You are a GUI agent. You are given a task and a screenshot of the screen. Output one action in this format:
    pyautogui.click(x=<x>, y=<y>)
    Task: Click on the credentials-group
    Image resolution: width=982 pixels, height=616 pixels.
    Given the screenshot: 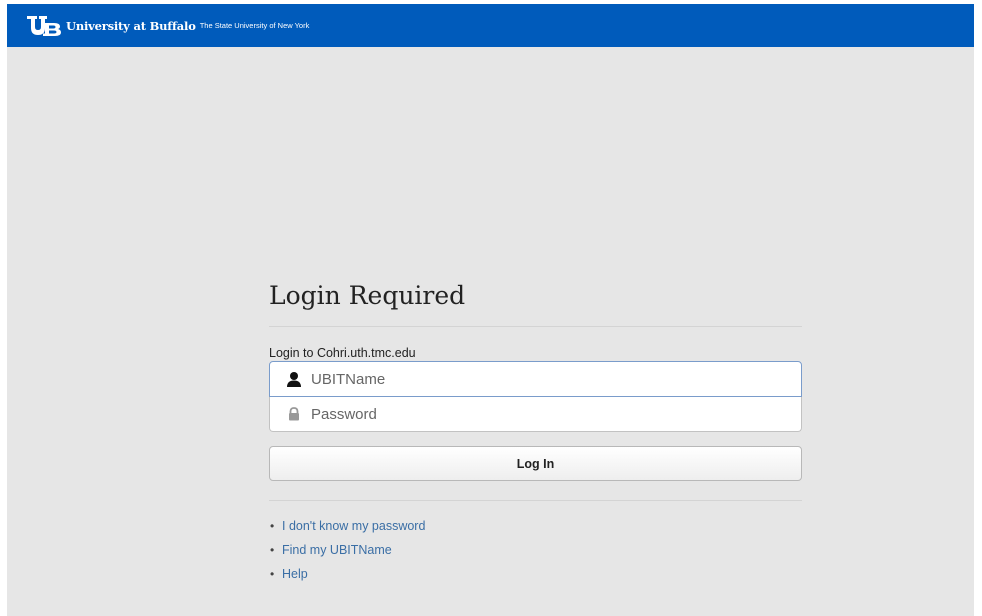 What is the action you would take?
    pyautogui.click(x=535, y=396)
    